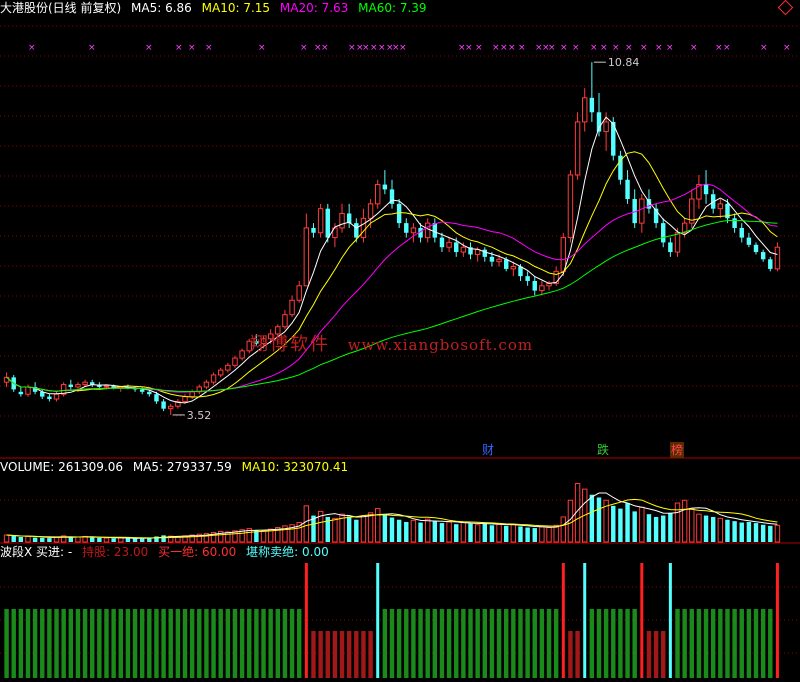 This screenshot has width=800, height=682. I want to click on event-badge-finance: 财, so click(488, 450).